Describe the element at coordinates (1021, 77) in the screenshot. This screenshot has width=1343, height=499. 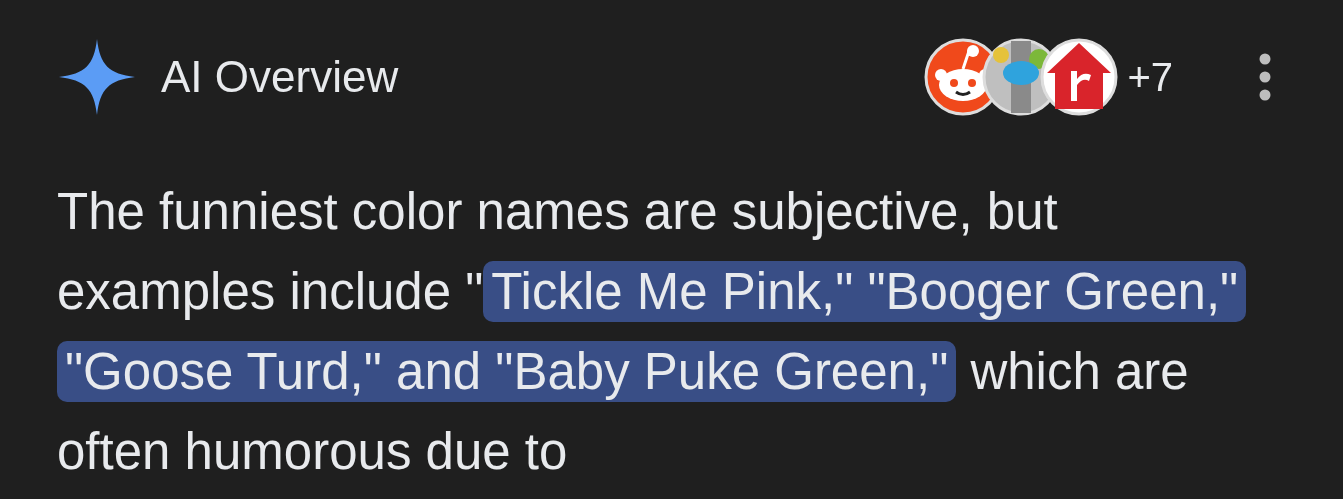
I see `source-avatars-drawing` at that location.